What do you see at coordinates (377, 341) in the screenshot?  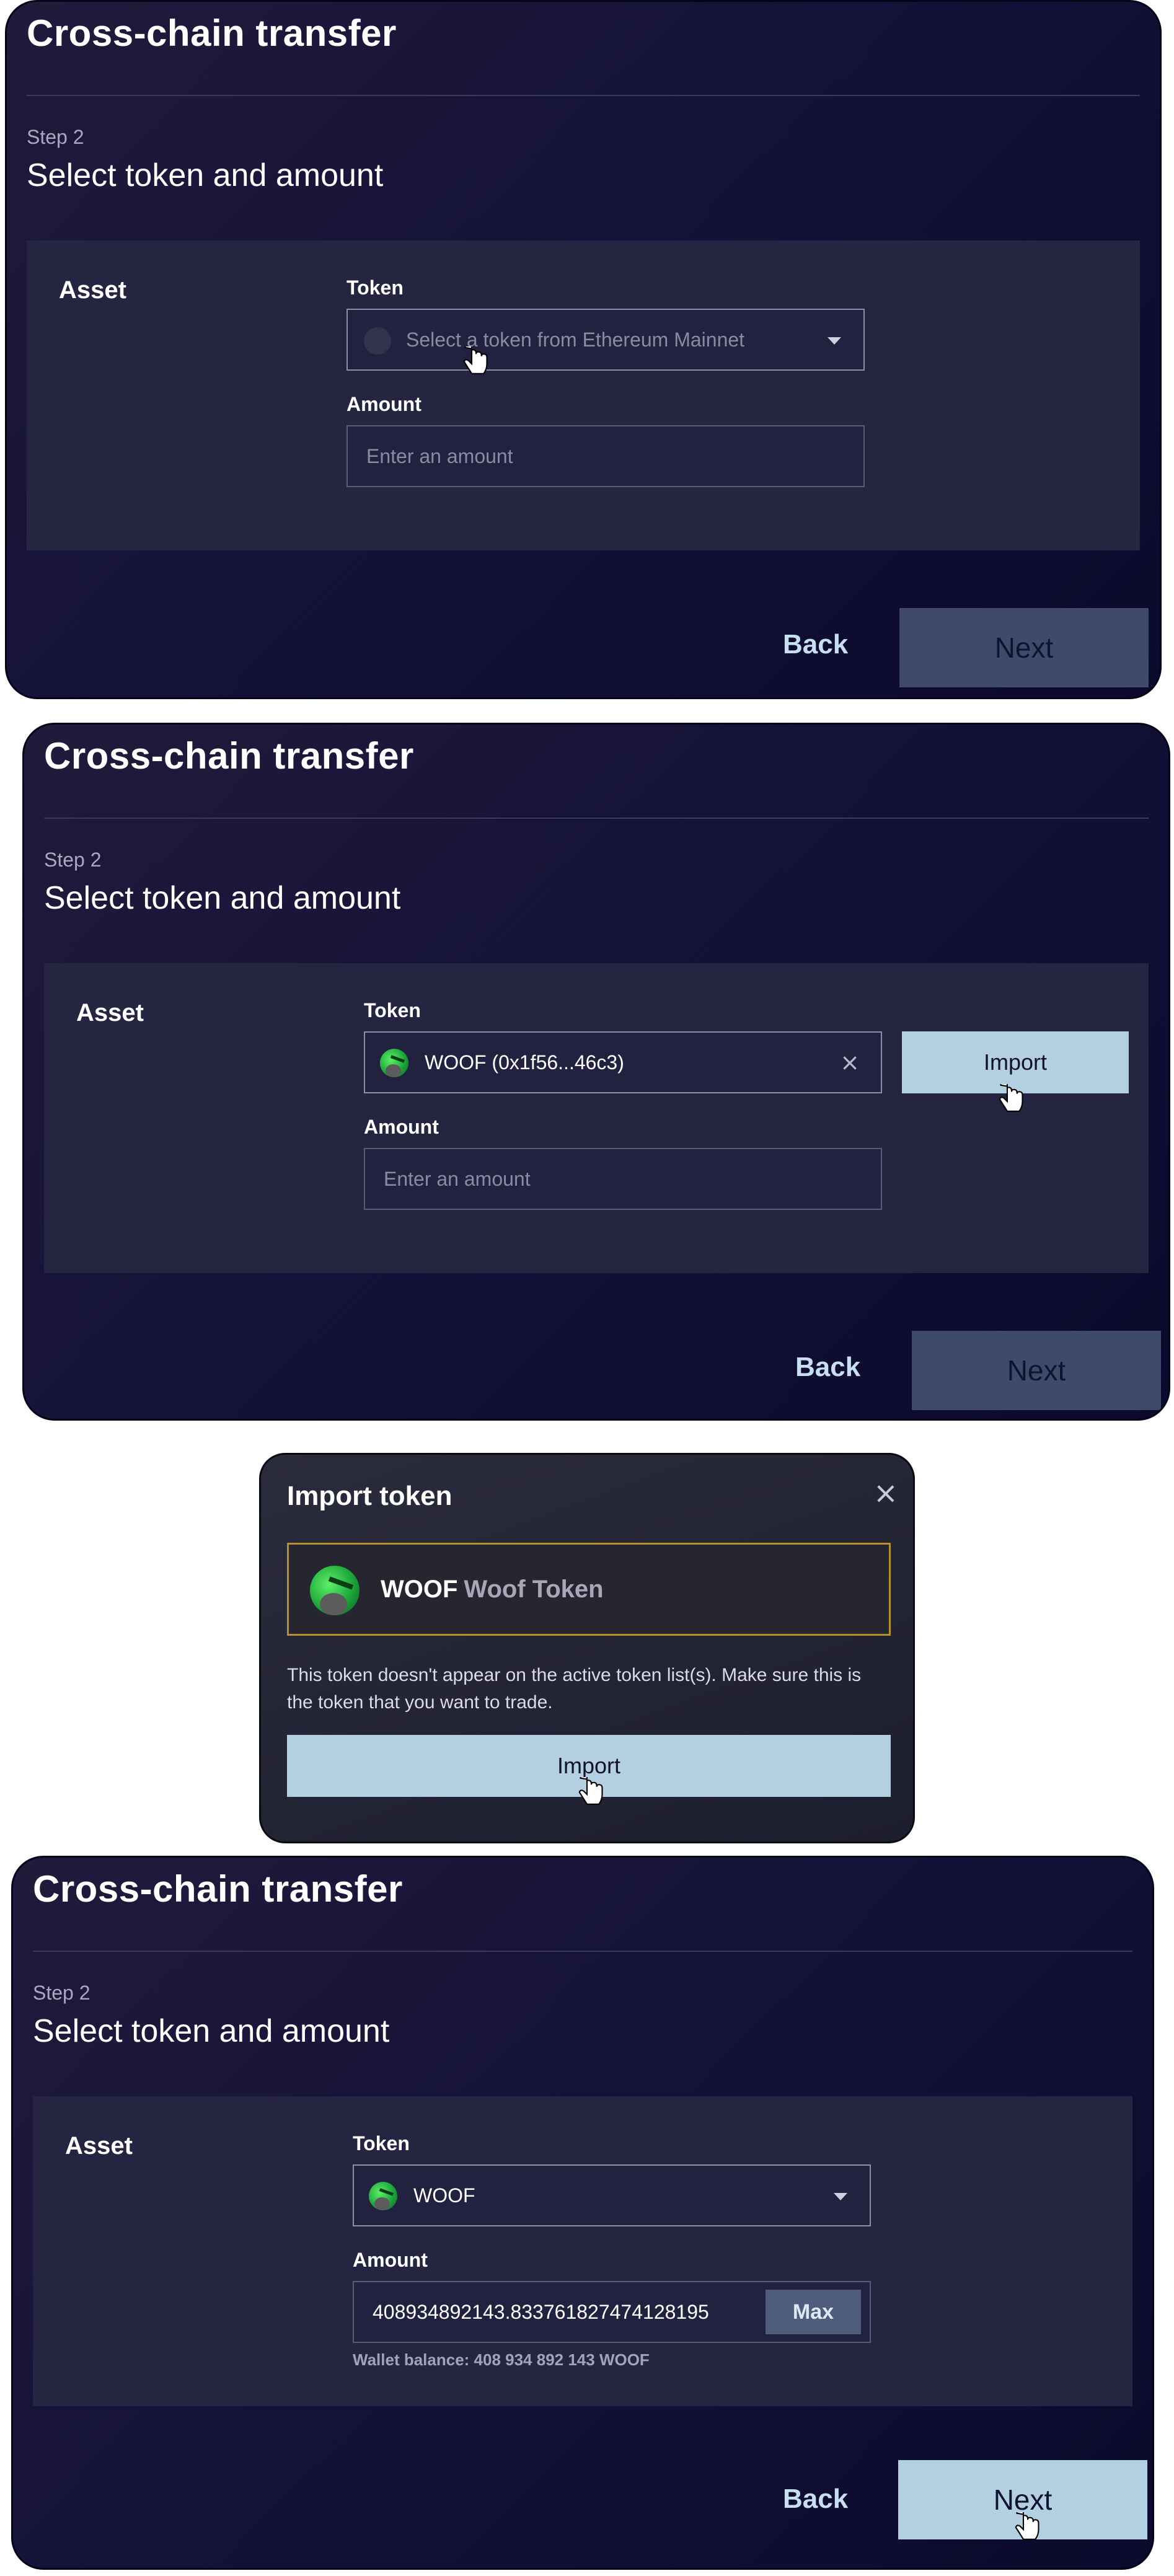 I see `token-placeholder-icon` at bounding box center [377, 341].